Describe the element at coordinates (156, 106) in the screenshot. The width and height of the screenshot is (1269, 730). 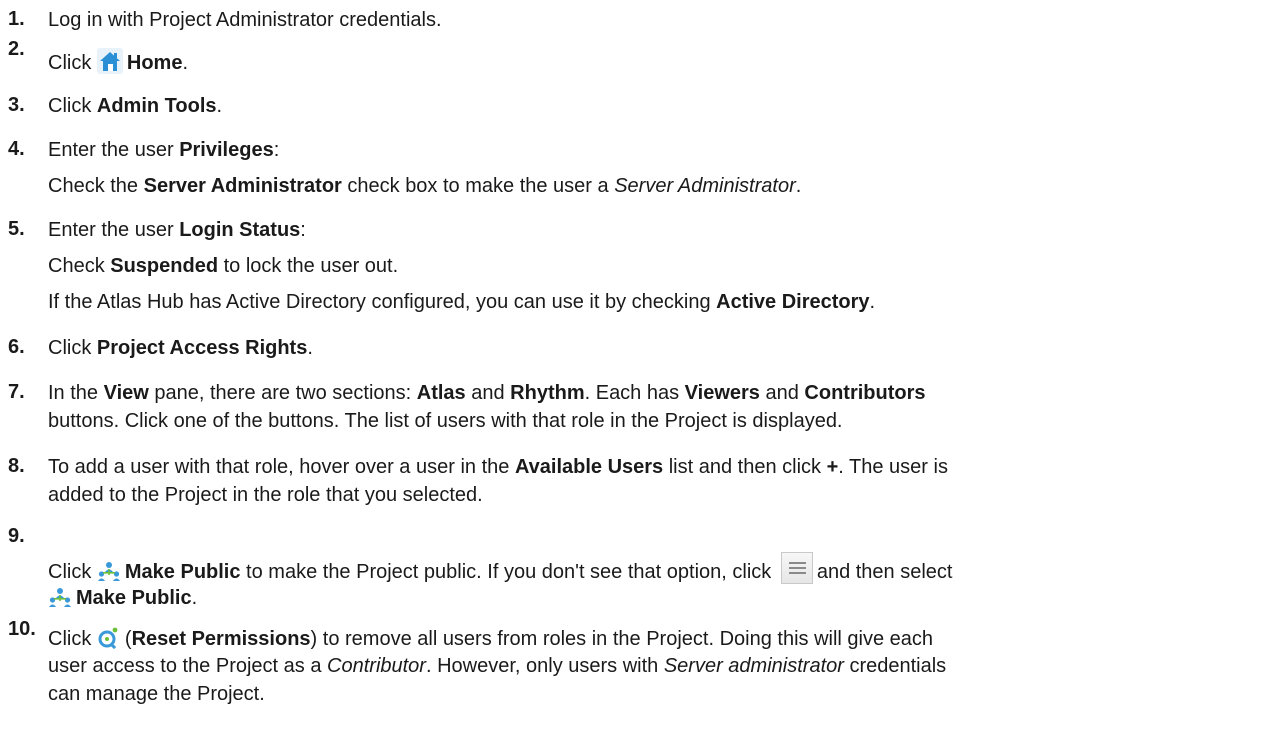
I see `admin-tools-label: Admin Tools` at that location.